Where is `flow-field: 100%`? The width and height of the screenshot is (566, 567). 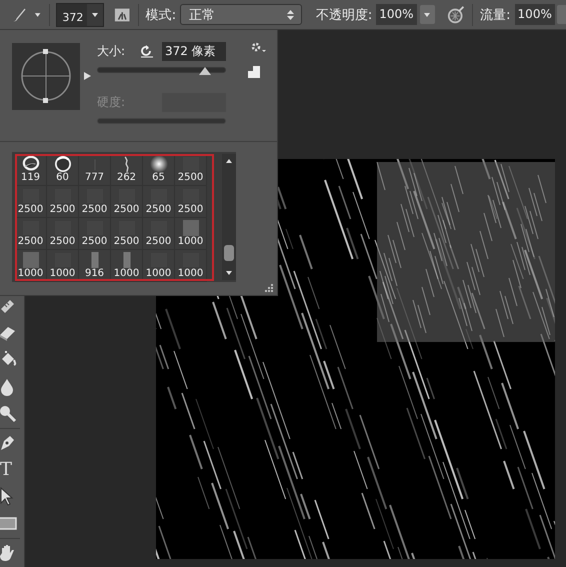
flow-field: 100% is located at coordinates (534, 14).